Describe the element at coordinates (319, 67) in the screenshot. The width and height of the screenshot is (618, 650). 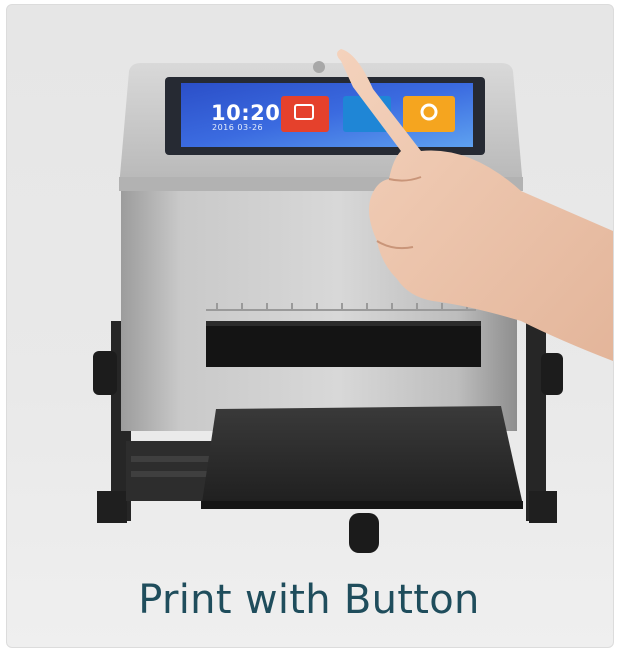
I see `print-button` at that location.